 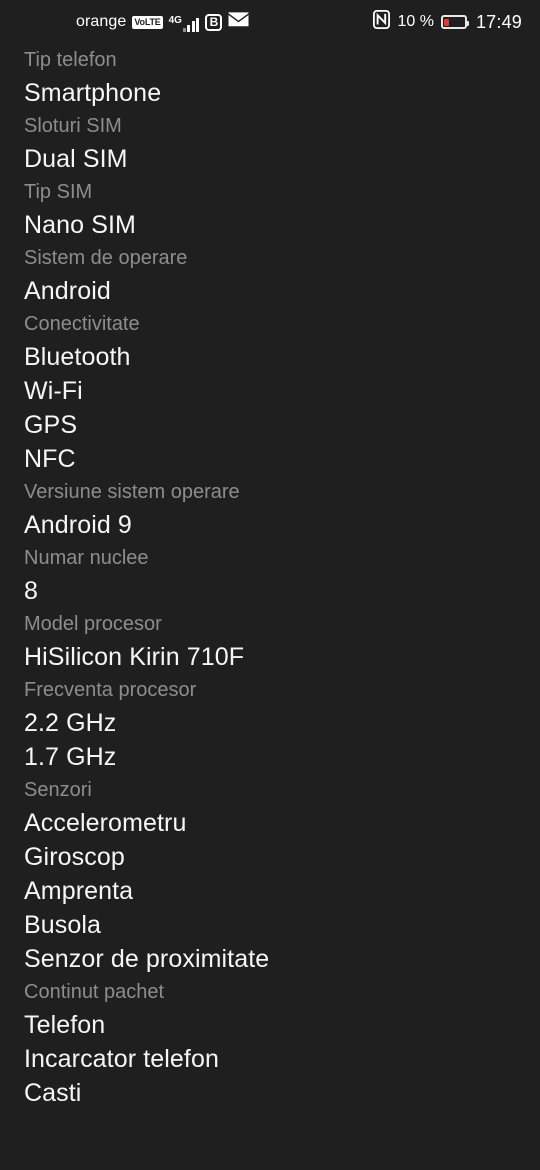 I want to click on status-bar-right: 10 % 17:49, so click(x=447, y=22).